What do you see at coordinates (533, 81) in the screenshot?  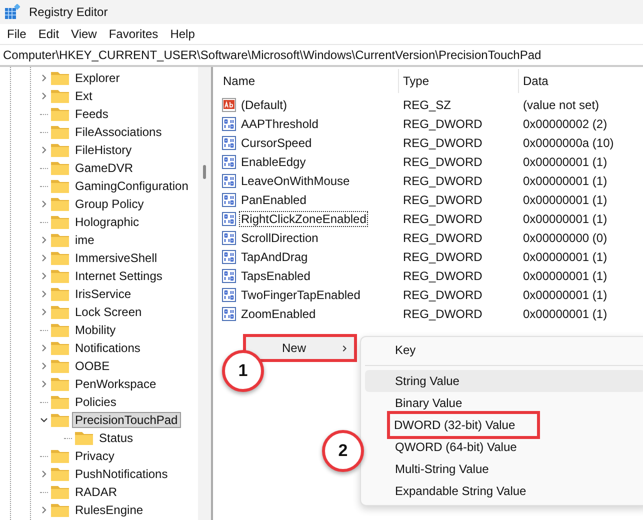 I see `column-header: Data` at bounding box center [533, 81].